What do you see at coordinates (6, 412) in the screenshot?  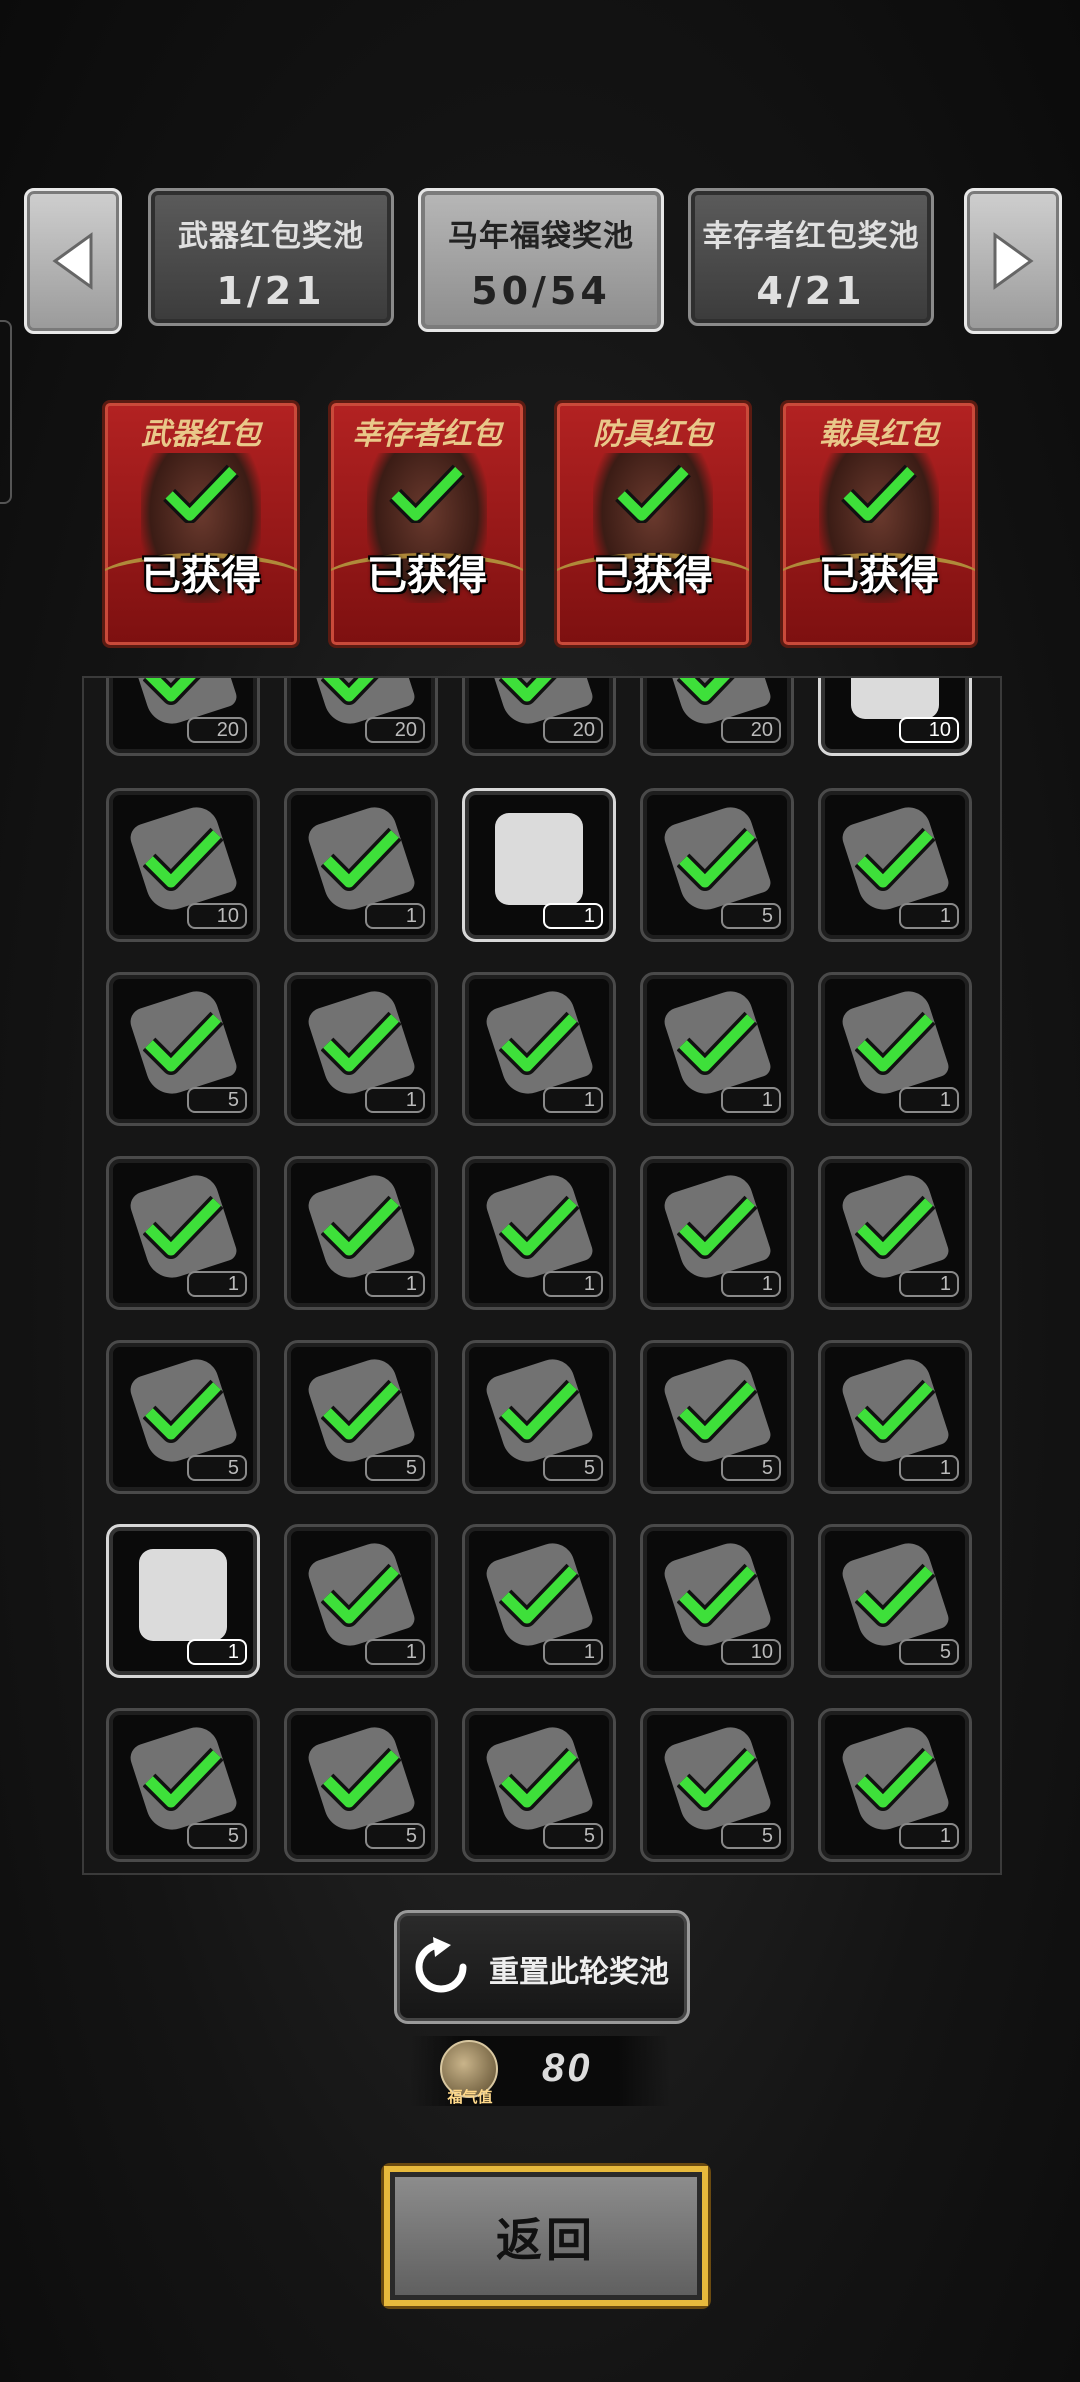 I see `side-drawer-handle` at bounding box center [6, 412].